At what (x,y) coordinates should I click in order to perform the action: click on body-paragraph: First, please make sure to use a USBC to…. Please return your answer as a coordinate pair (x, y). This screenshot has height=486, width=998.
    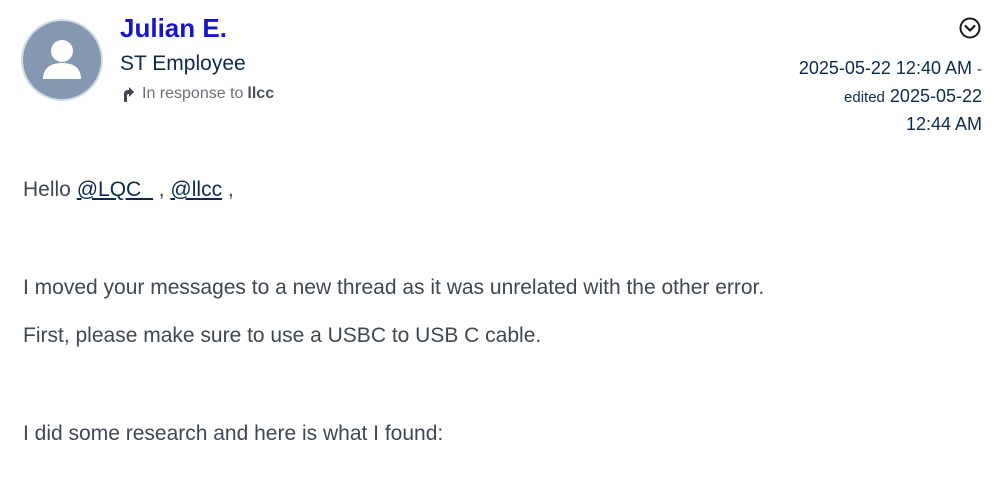
    Looking at the image, I should click on (282, 335).